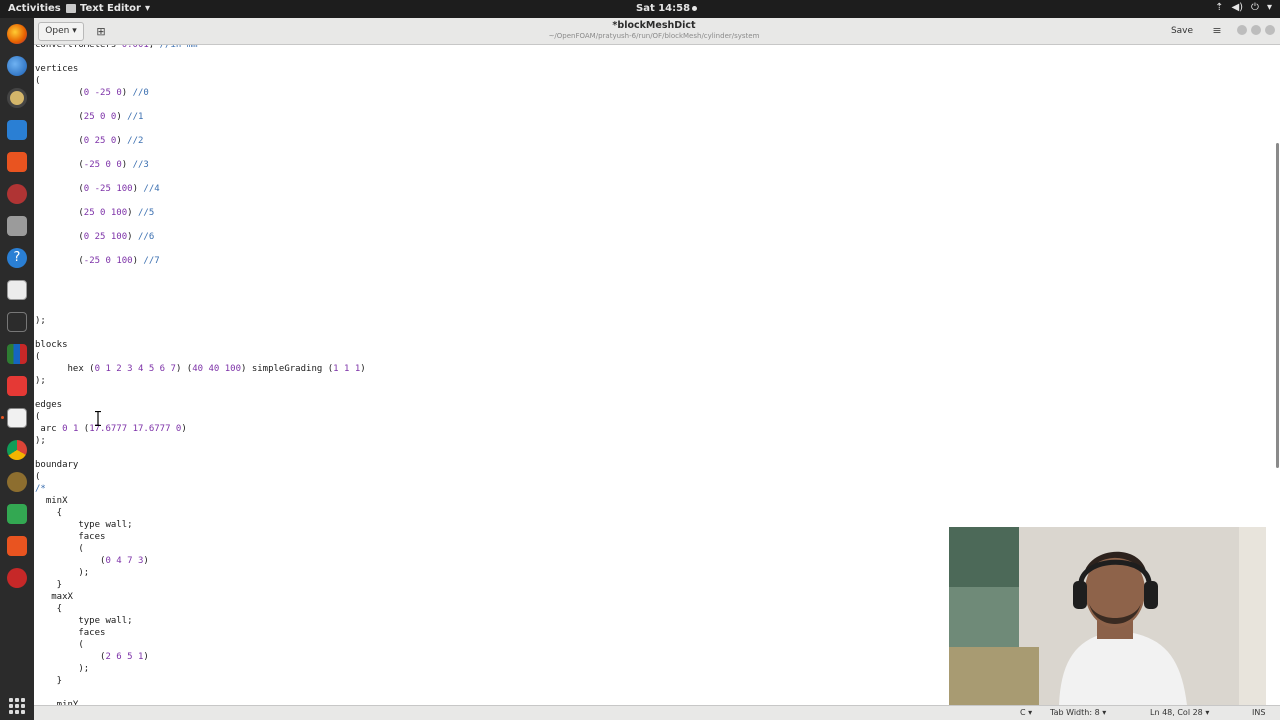 The height and width of the screenshot is (720, 1280). I want to click on code-line: vertices, so click(200, 69).